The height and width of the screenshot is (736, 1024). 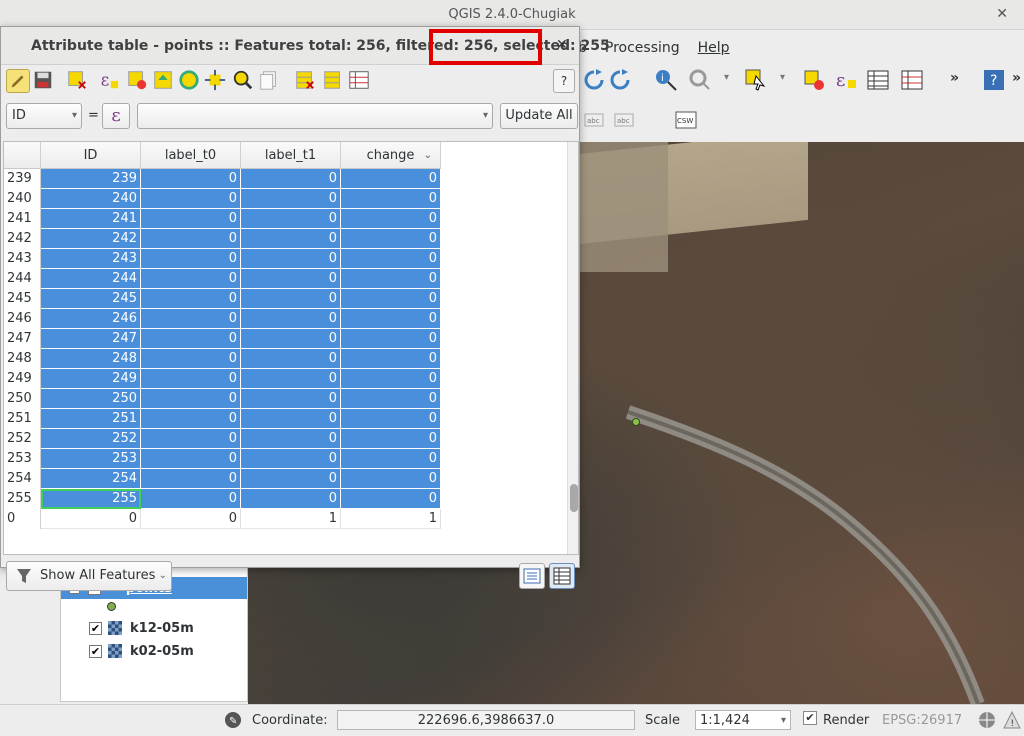 What do you see at coordinates (574, 498) in the screenshot?
I see `scrollbar-thumb` at bounding box center [574, 498].